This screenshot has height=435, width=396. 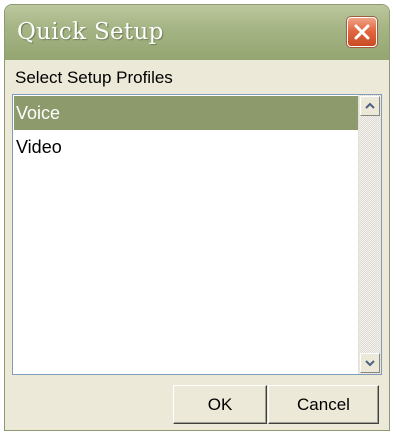 I want to click on profiles-list: Voice Video, so click(x=186, y=130).